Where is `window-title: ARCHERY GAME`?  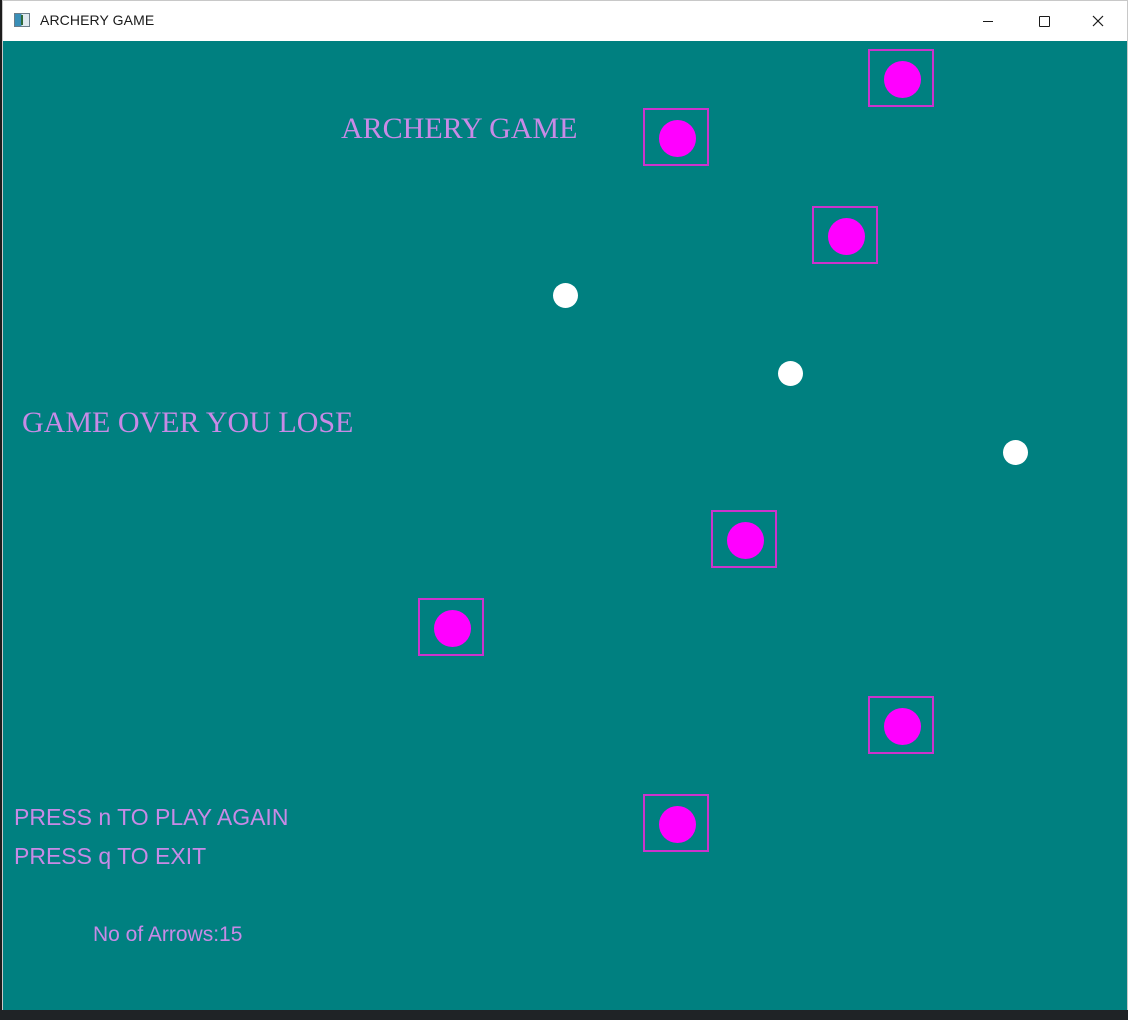
window-title: ARCHERY GAME is located at coordinates (97, 20).